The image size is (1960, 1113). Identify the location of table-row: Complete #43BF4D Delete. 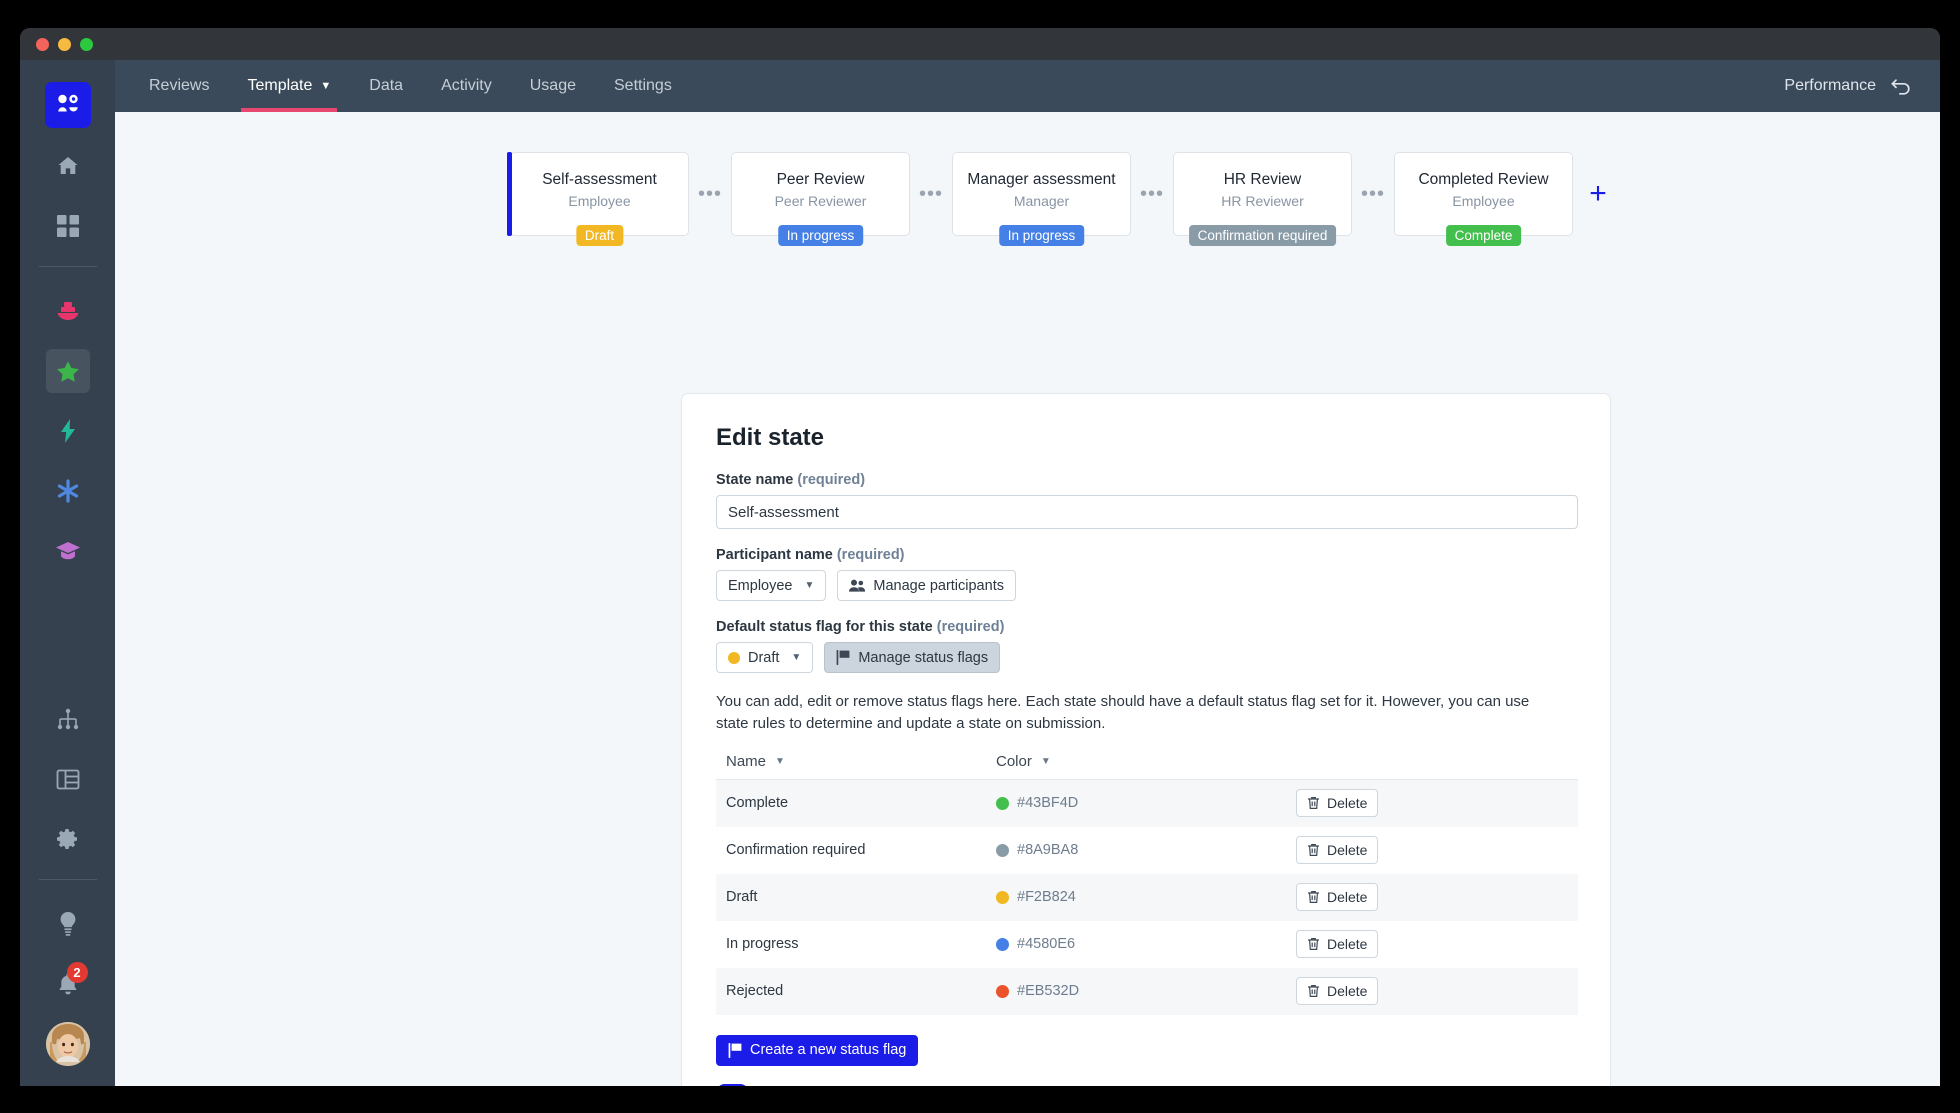
(1147, 803).